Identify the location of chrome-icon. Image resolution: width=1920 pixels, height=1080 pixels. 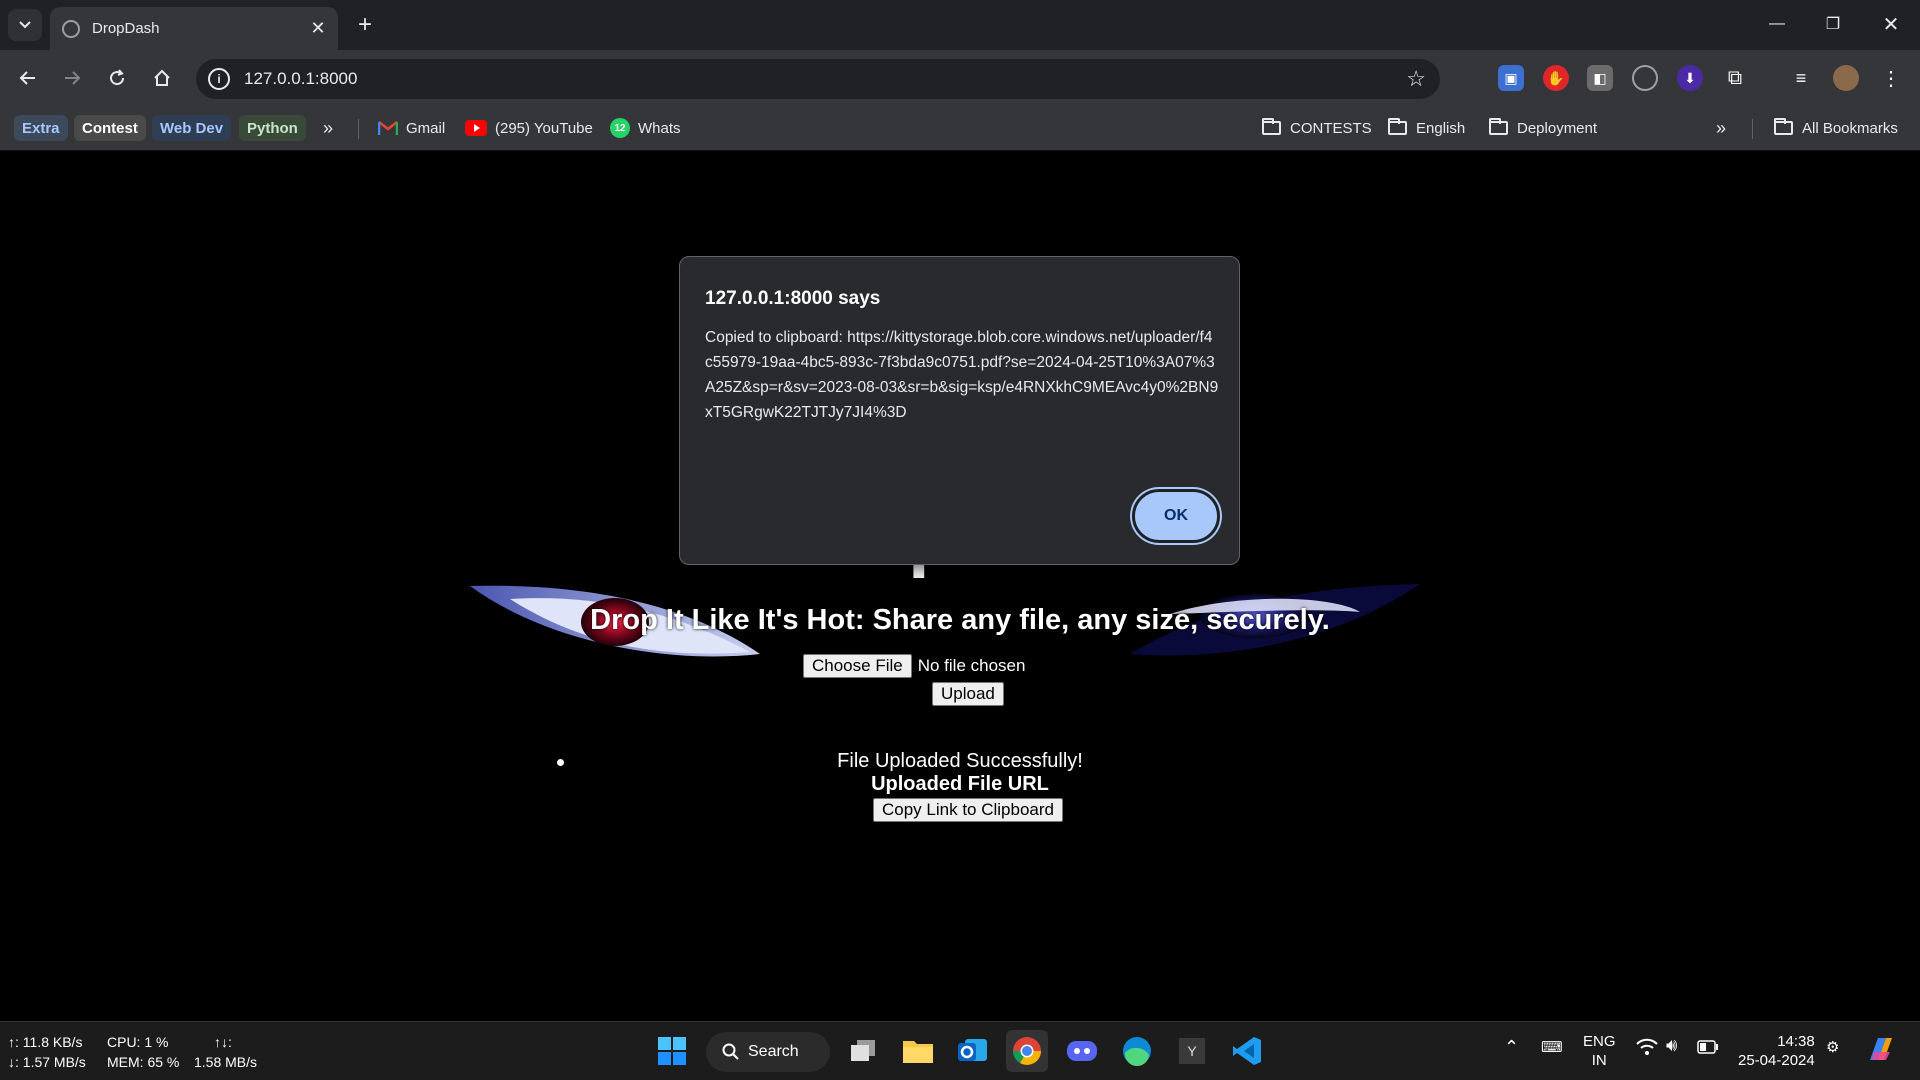
(1027, 1051).